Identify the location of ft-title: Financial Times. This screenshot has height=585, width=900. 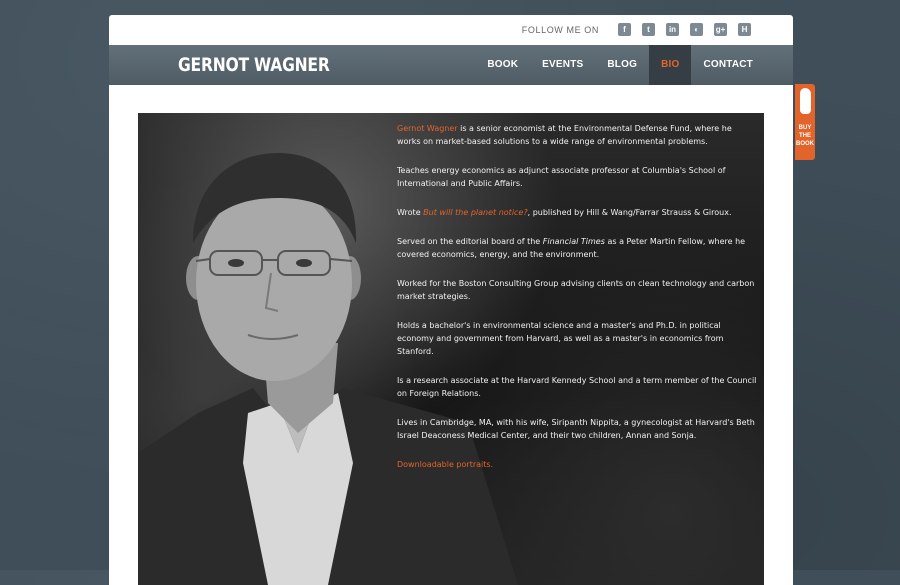
(573, 241).